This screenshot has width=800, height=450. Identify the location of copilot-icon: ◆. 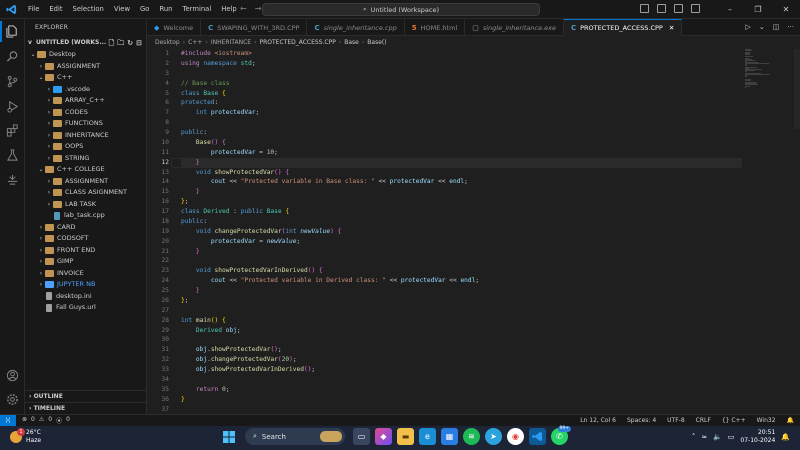
(383, 436).